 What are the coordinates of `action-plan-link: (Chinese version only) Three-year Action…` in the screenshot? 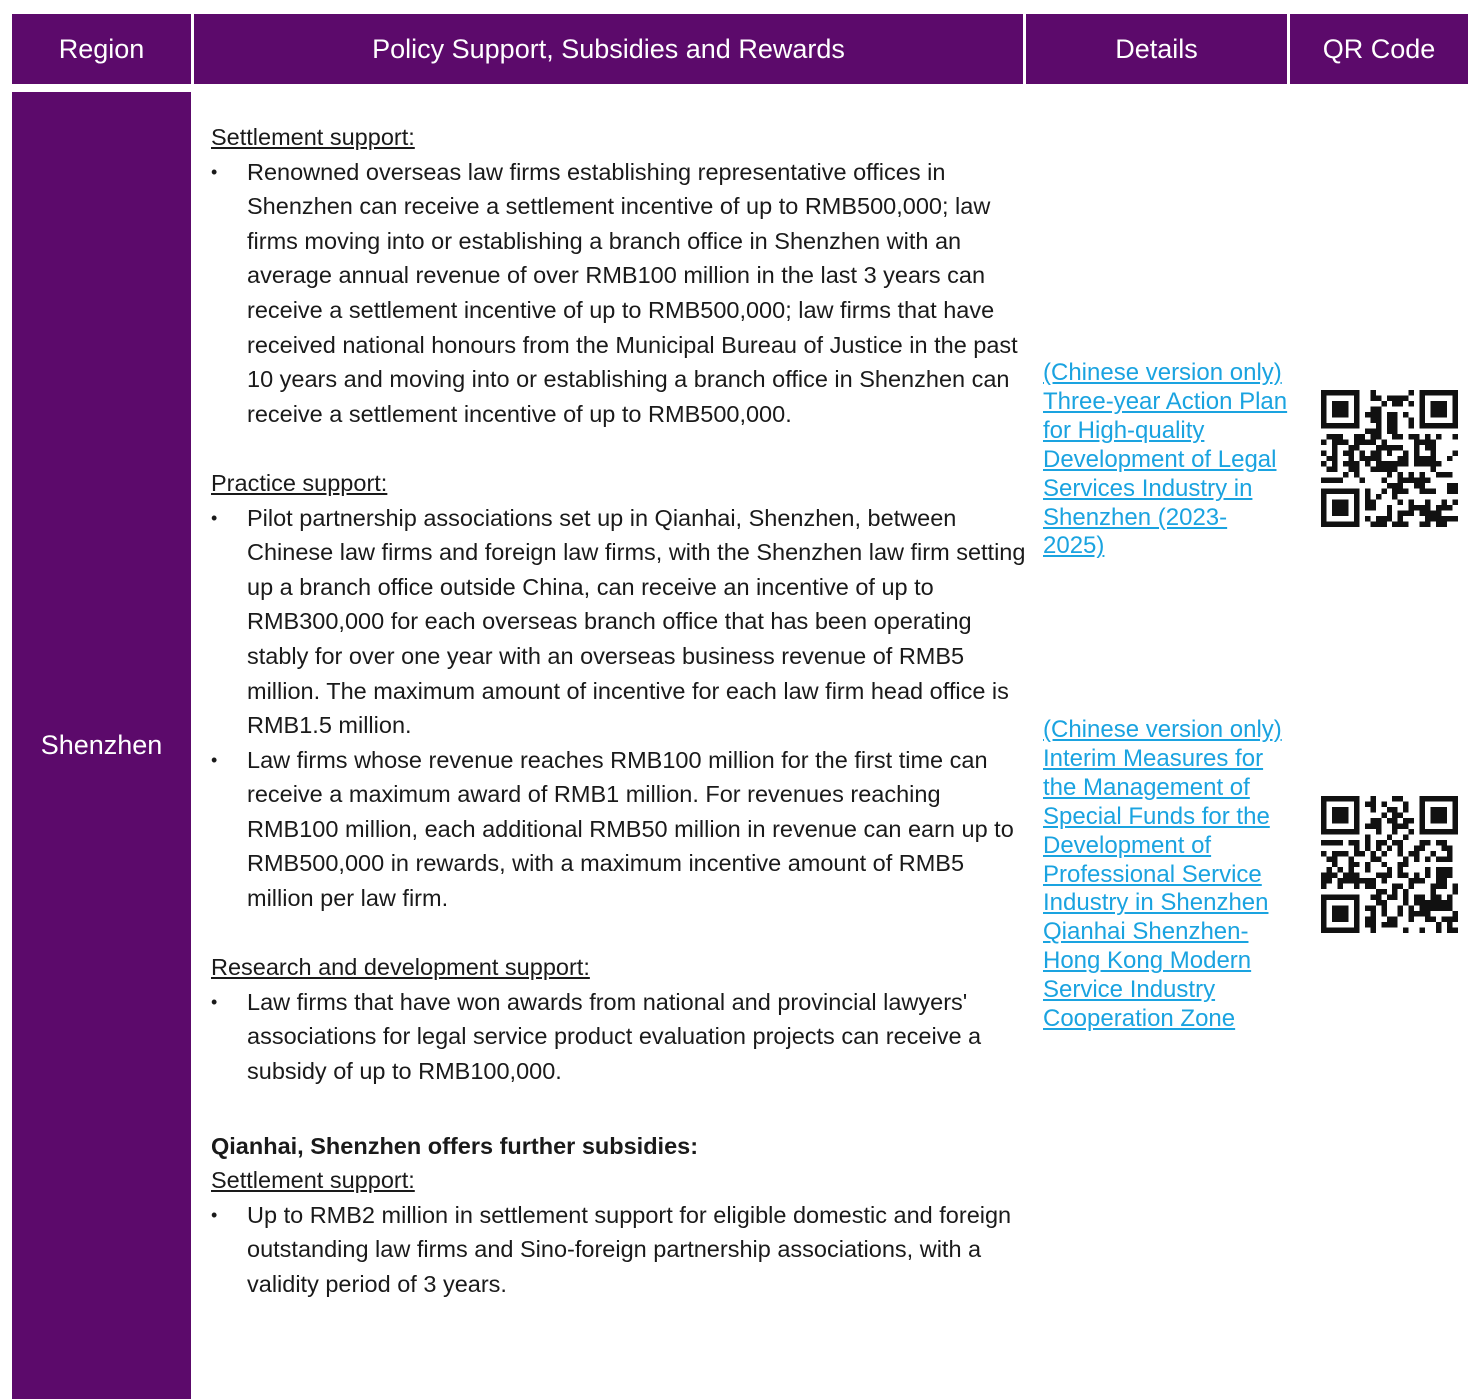 It's located at (1165, 460).